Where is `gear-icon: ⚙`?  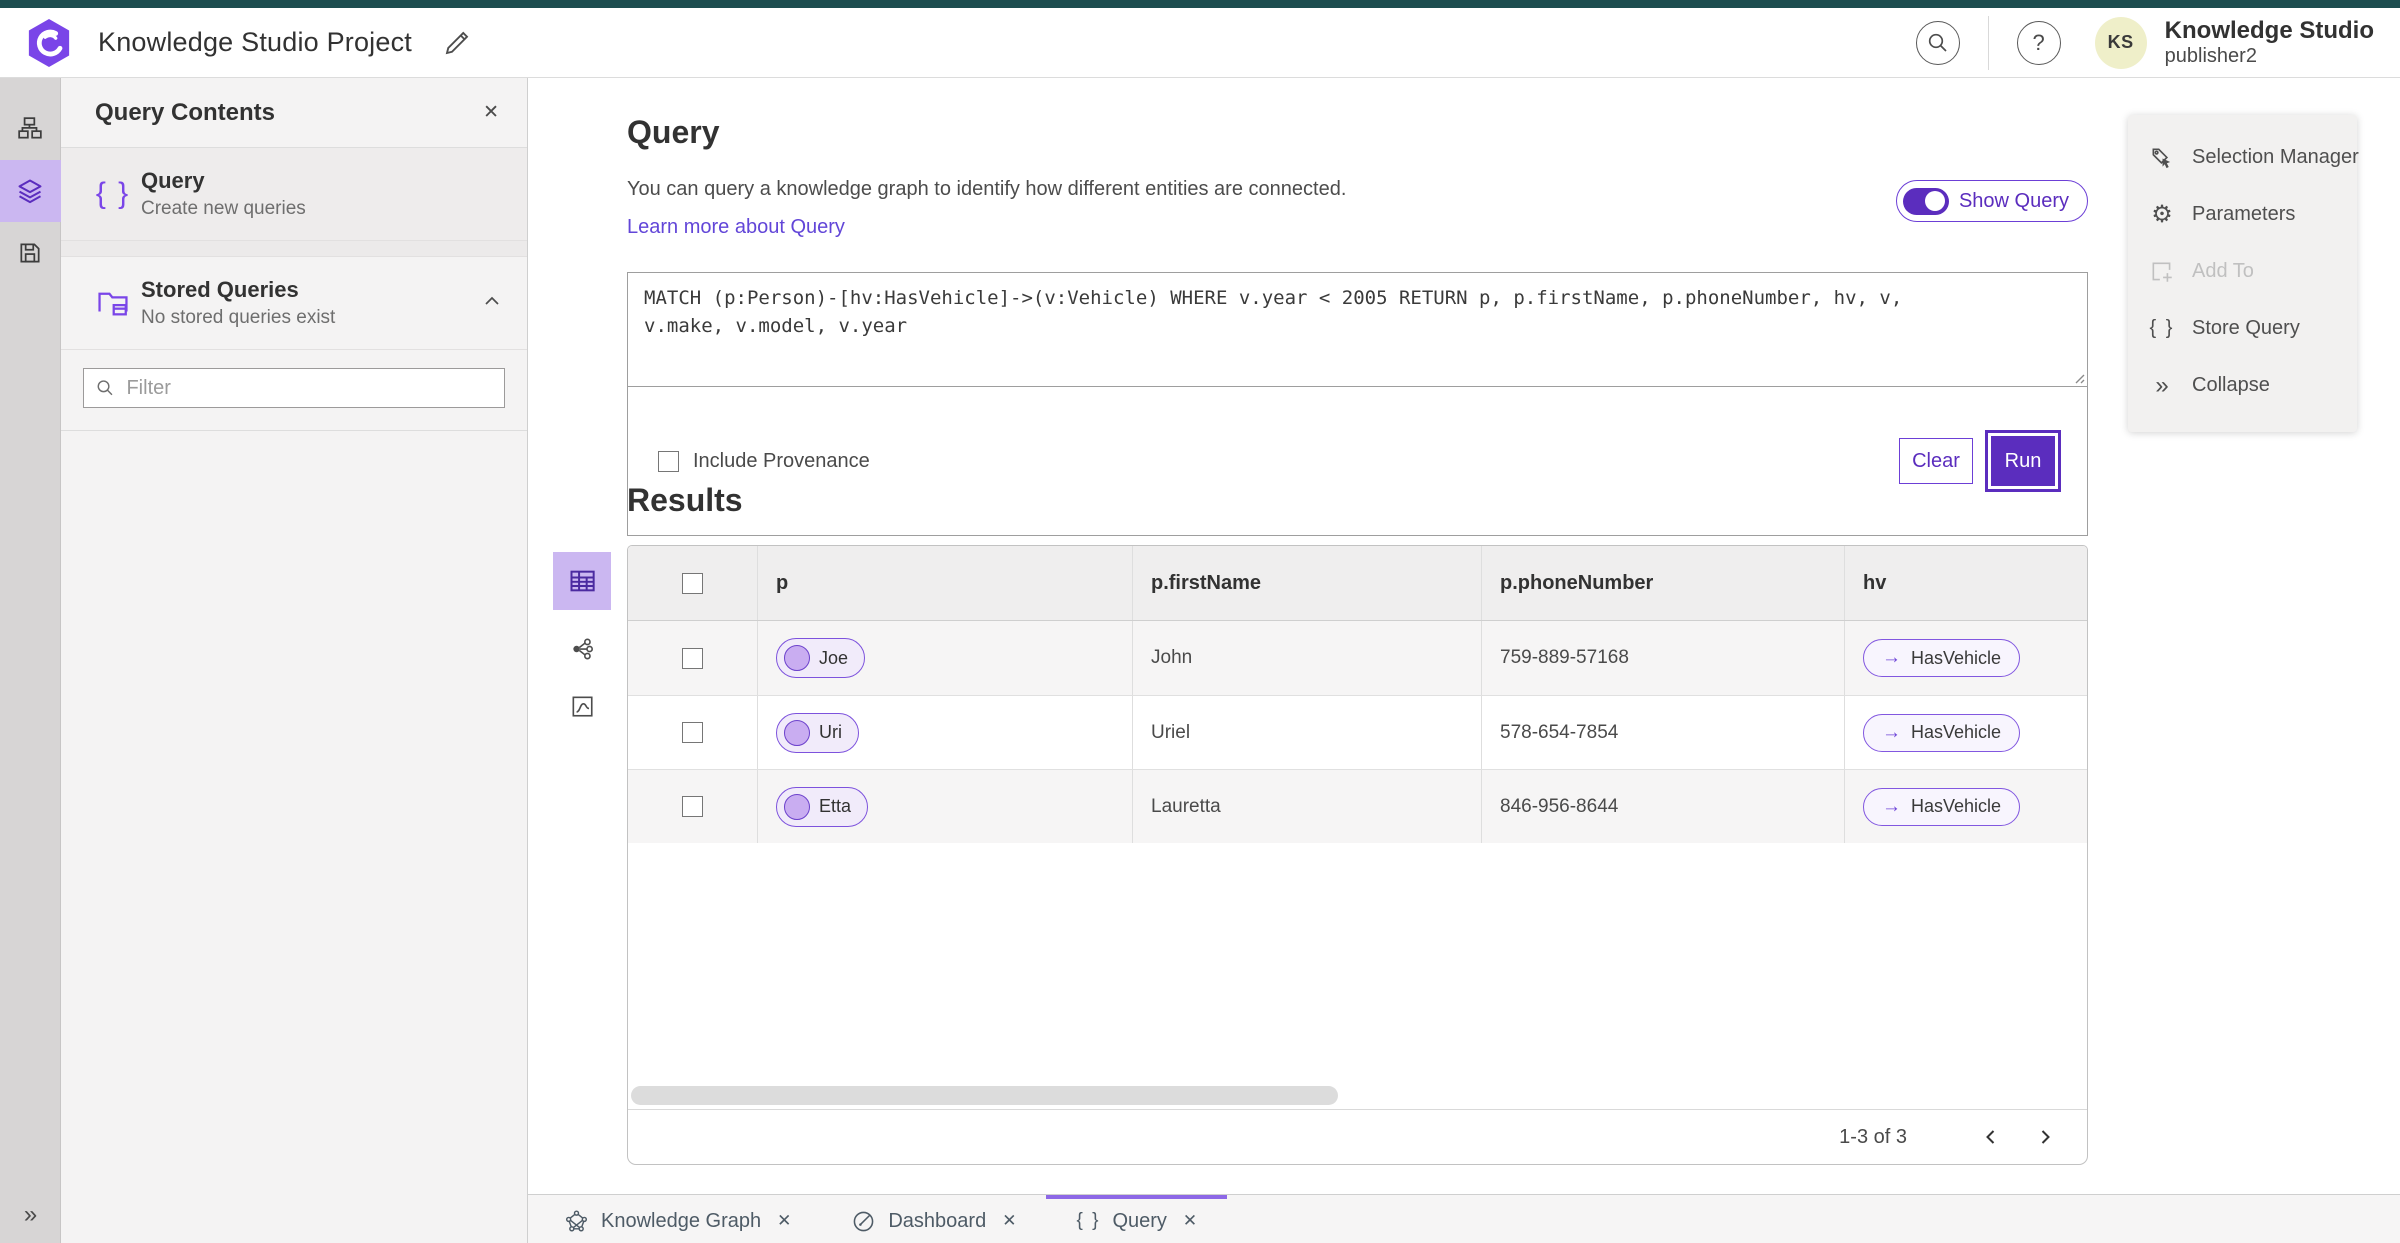
gear-icon: ⚙ is located at coordinates (2162, 214).